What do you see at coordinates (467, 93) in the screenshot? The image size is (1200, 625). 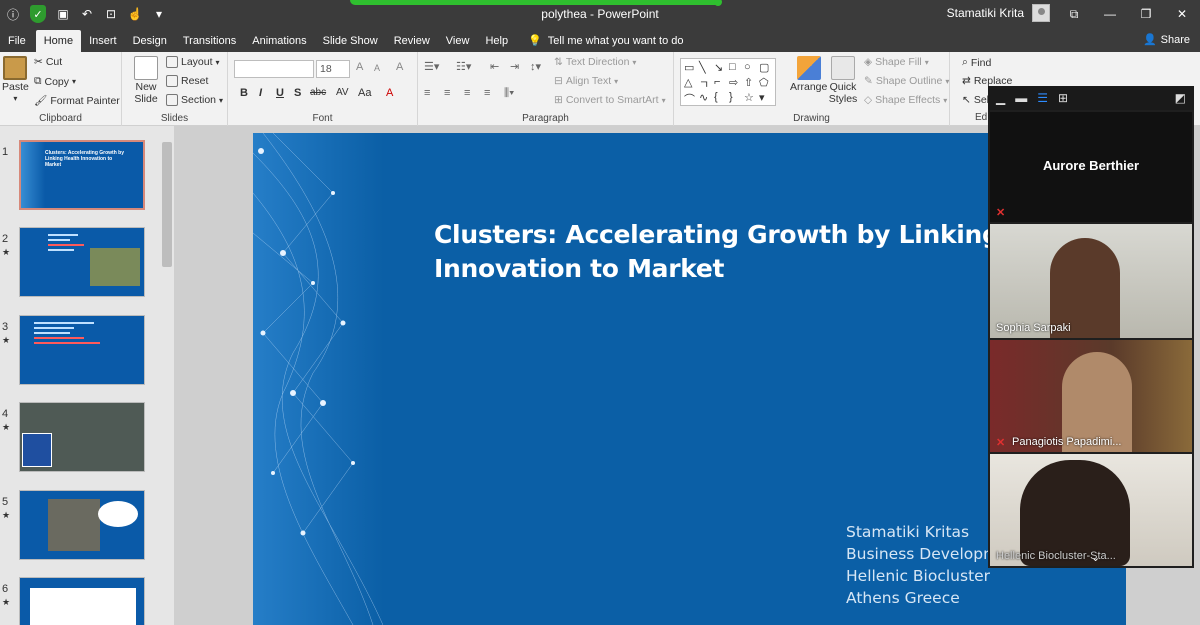 I see `align-right-icon: ≡` at bounding box center [467, 93].